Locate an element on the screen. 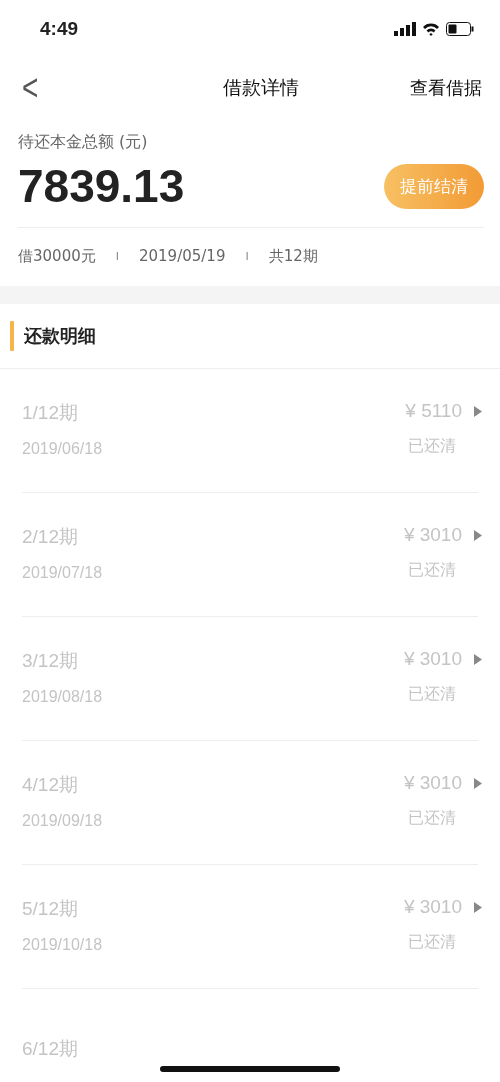 Image resolution: width=500 pixels, height=1082 pixels. settle-button: 提前结清 is located at coordinates (434, 186).